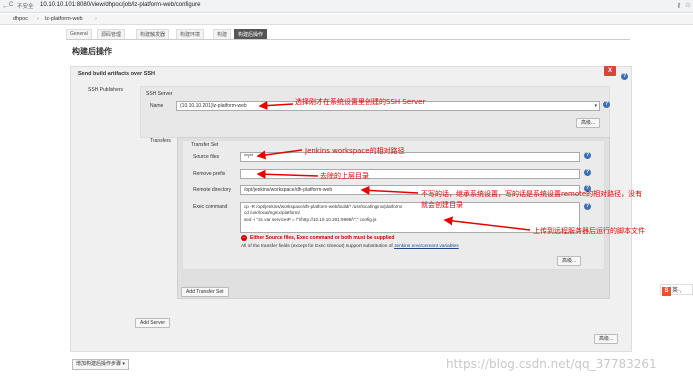 The height and width of the screenshot is (385, 693). I want to click on tab-source-control: 源码管理, so click(111, 34).